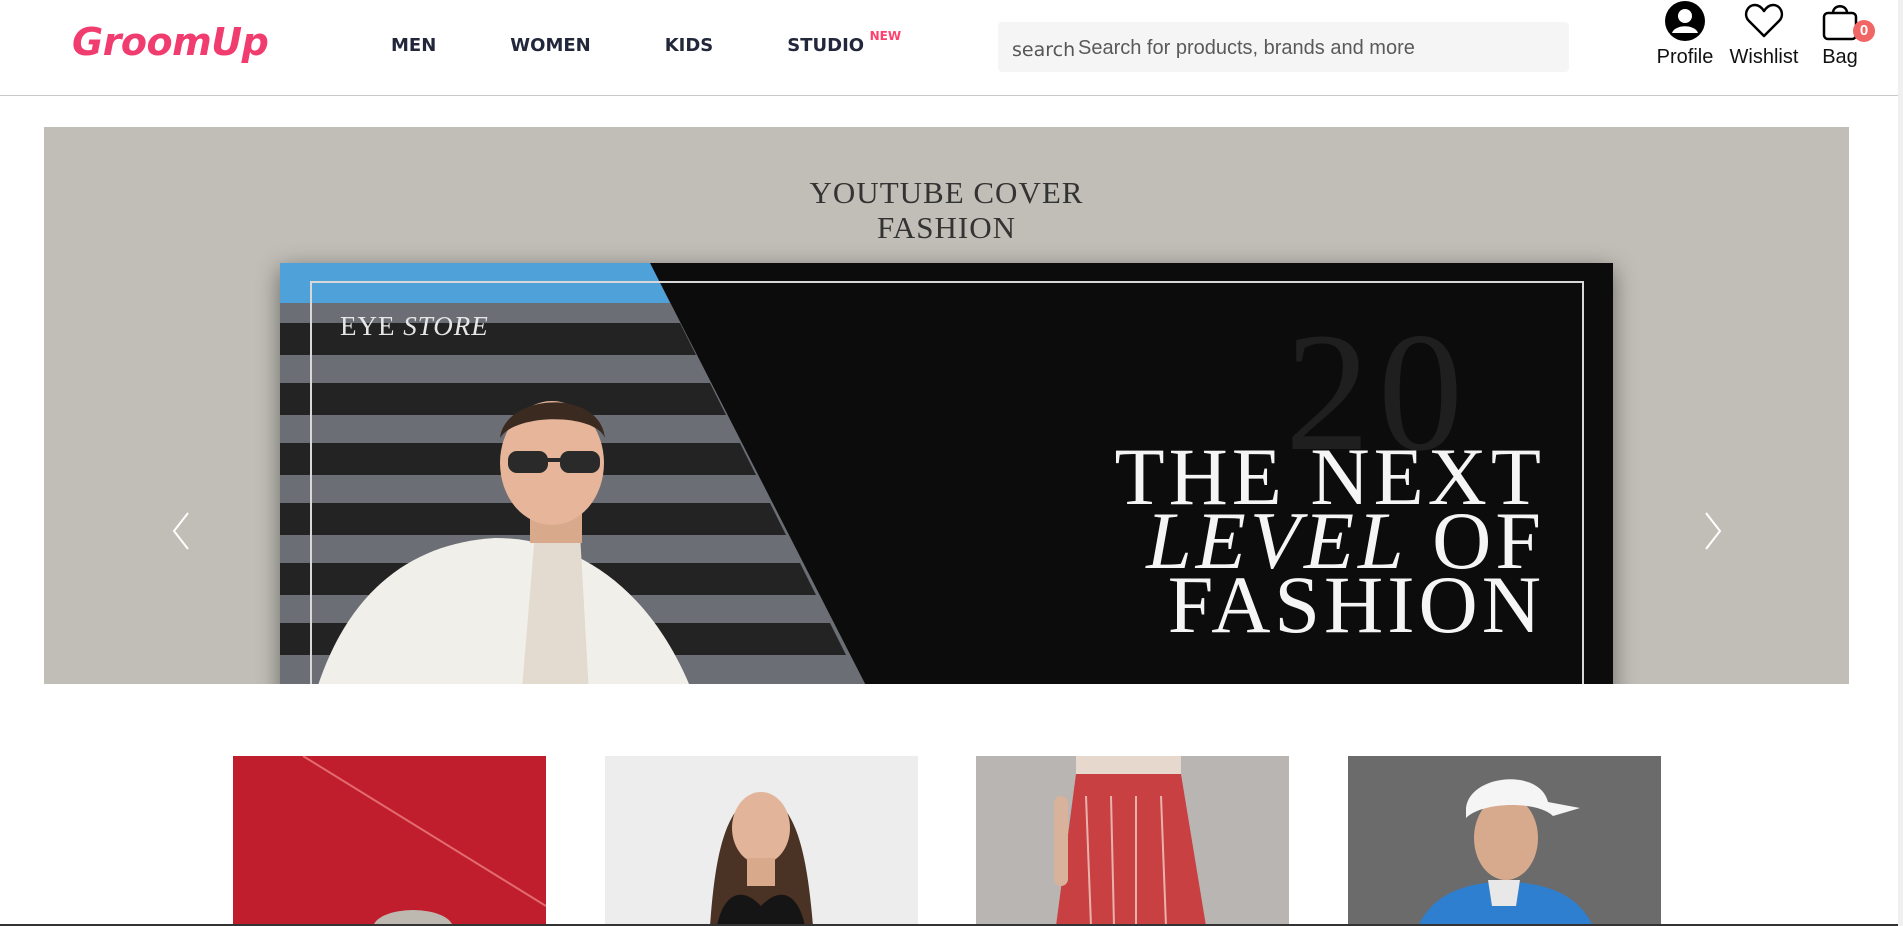 Image resolution: width=1903 pixels, height=926 pixels. What do you see at coordinates (170, 42) in the screenshot?
I see `brand-logo: GroomUp` at bounding box center [170, 42].